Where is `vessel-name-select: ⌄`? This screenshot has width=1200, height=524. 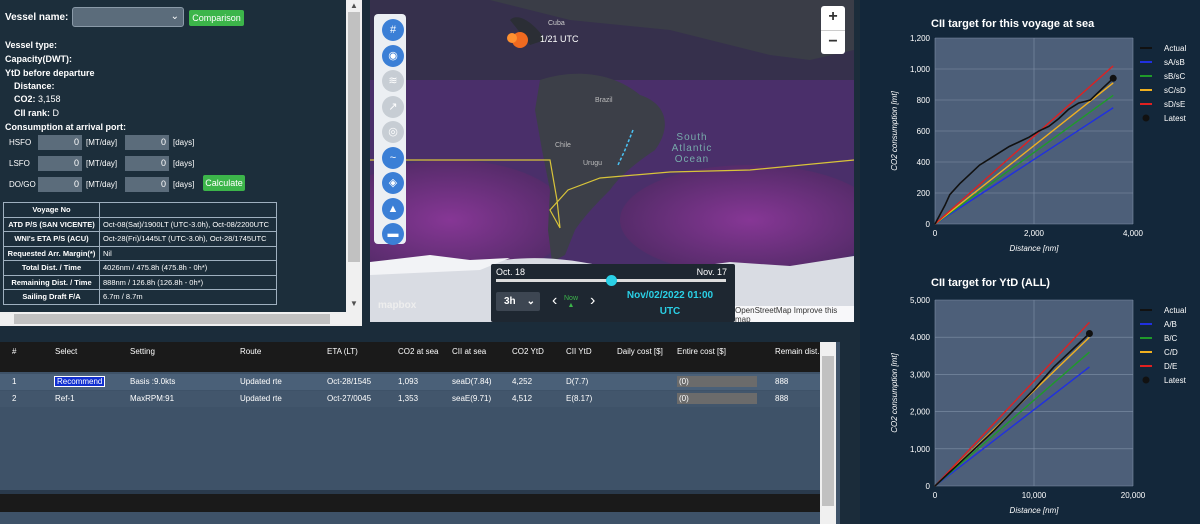
vessel-name-select: ⌄ is located at coordinates (128, 17).